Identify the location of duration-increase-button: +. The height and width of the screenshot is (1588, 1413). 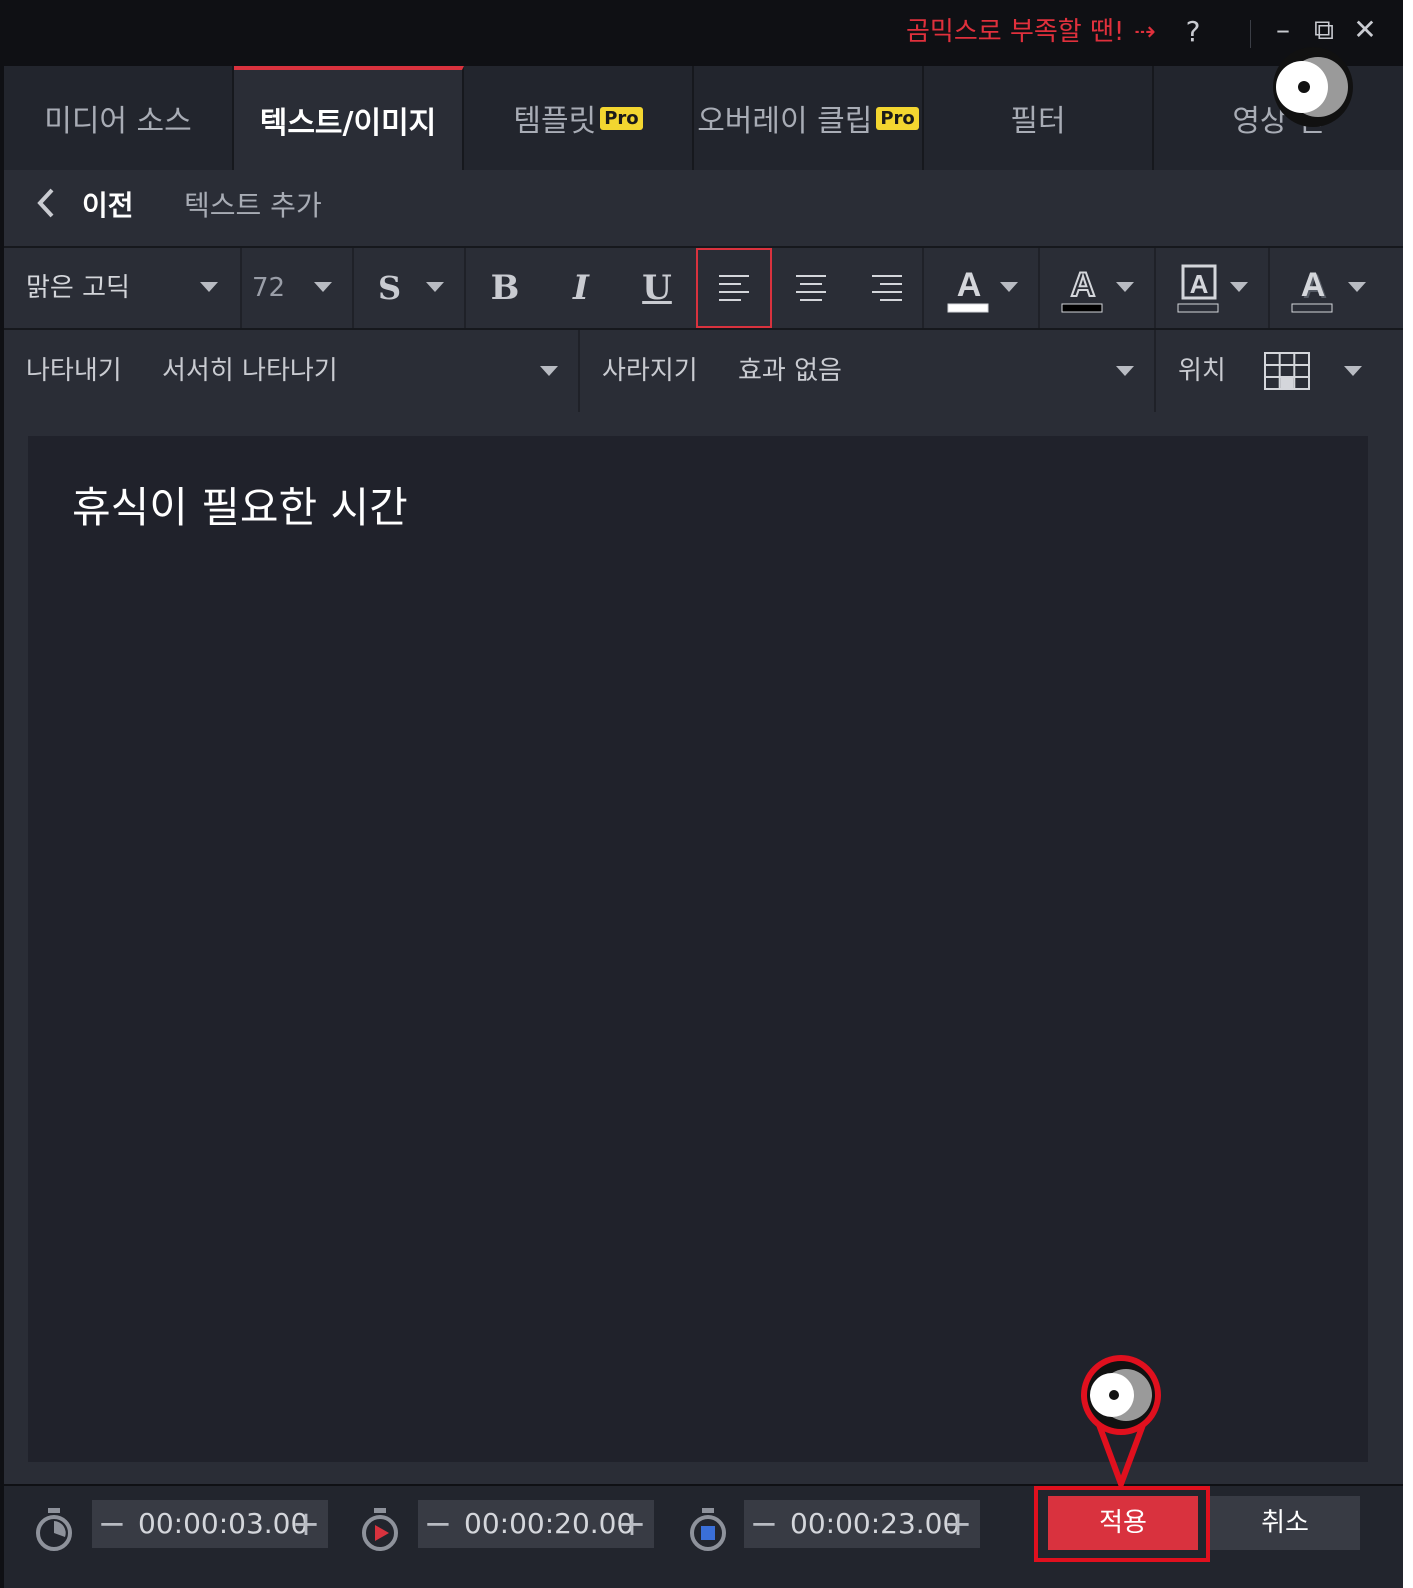
(632, 1524).